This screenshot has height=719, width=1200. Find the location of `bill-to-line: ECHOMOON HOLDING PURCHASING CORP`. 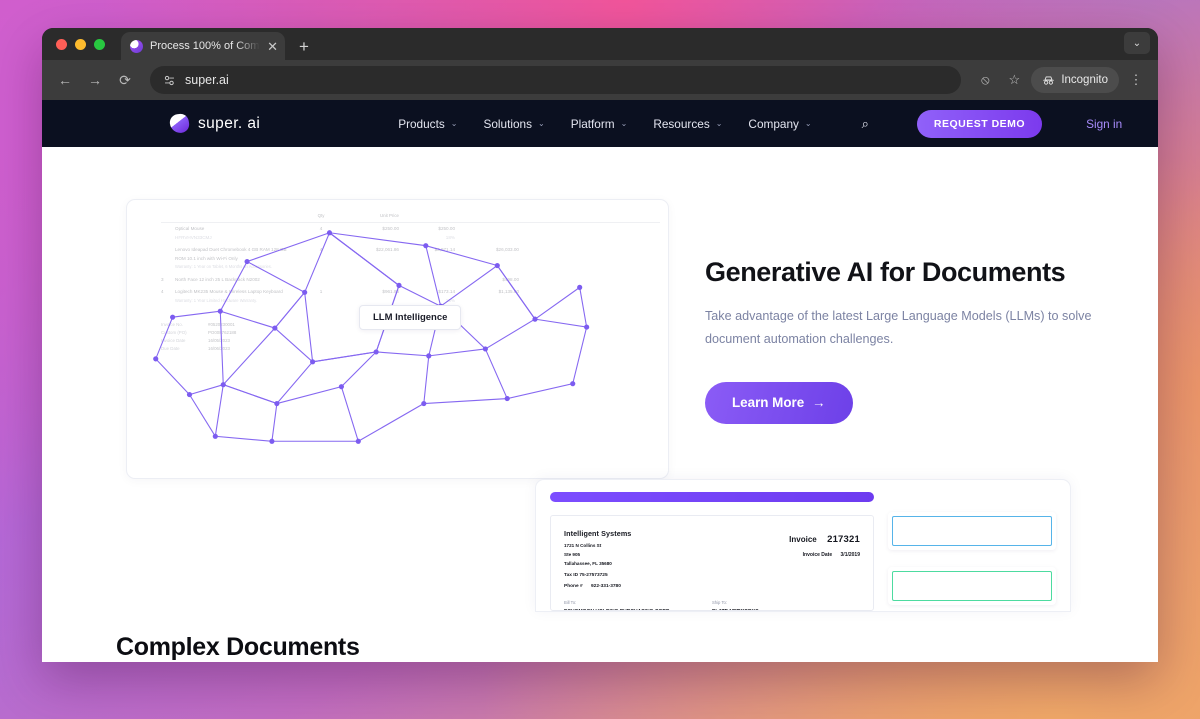

bill-to-line: ECHOMOON HOLDING PURCHASING CORP is located at coordinates (638, 609).